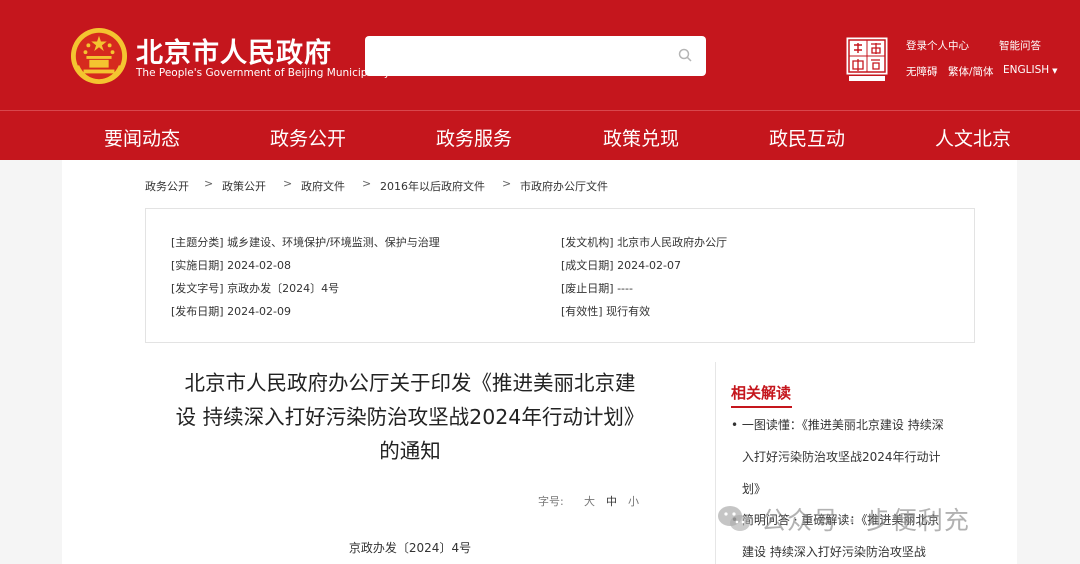  Describe the element at coordinates (142, 137) in the screenshot. I see `nav-item-news: 要闻动态` at that location.